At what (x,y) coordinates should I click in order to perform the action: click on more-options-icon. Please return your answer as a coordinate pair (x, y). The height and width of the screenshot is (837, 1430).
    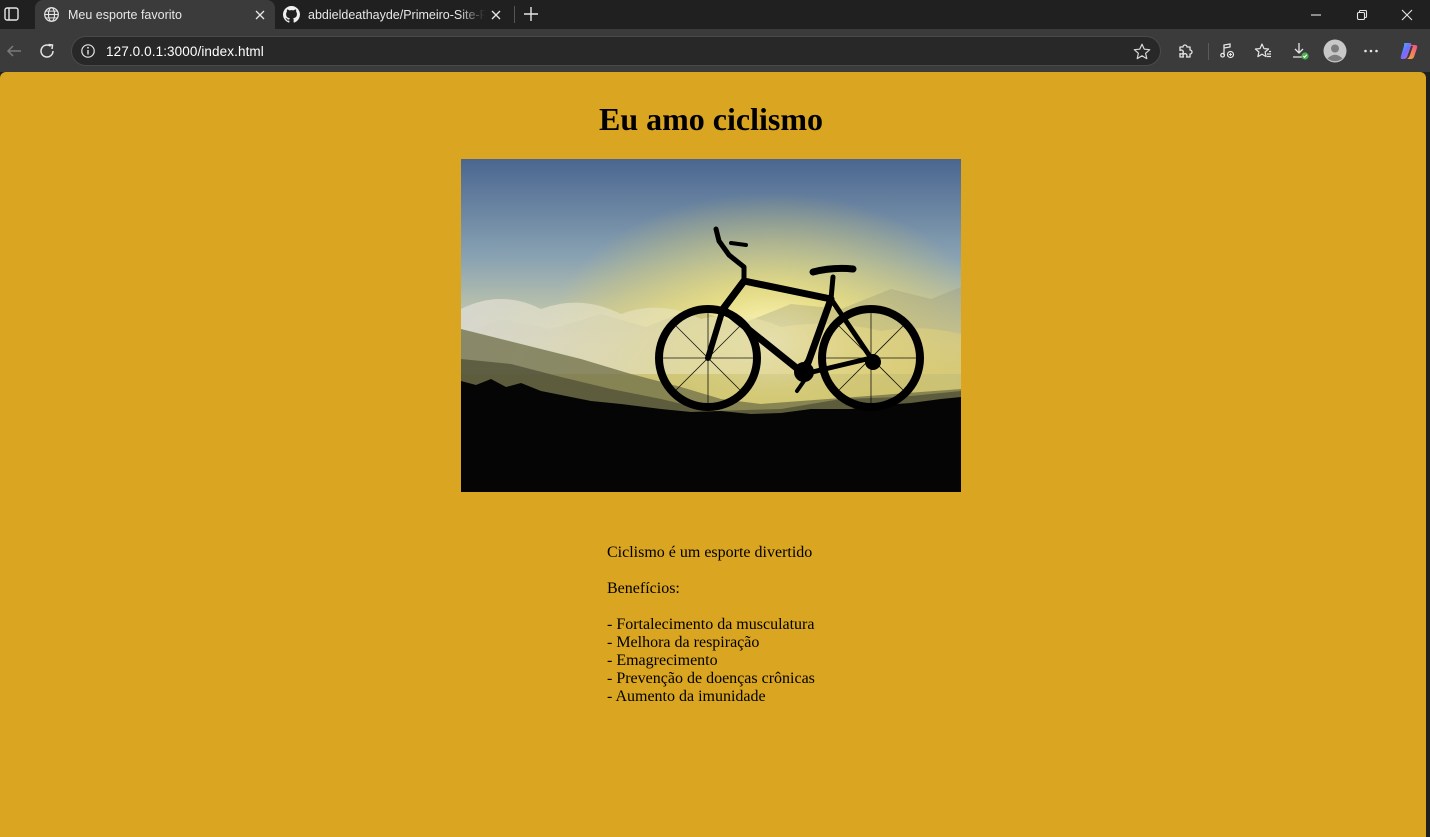
    Looking at the image, I should click on (1371, 51).